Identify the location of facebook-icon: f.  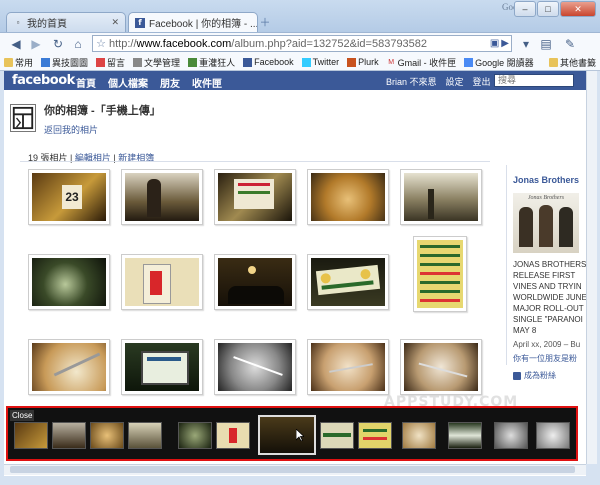
(140, 22).